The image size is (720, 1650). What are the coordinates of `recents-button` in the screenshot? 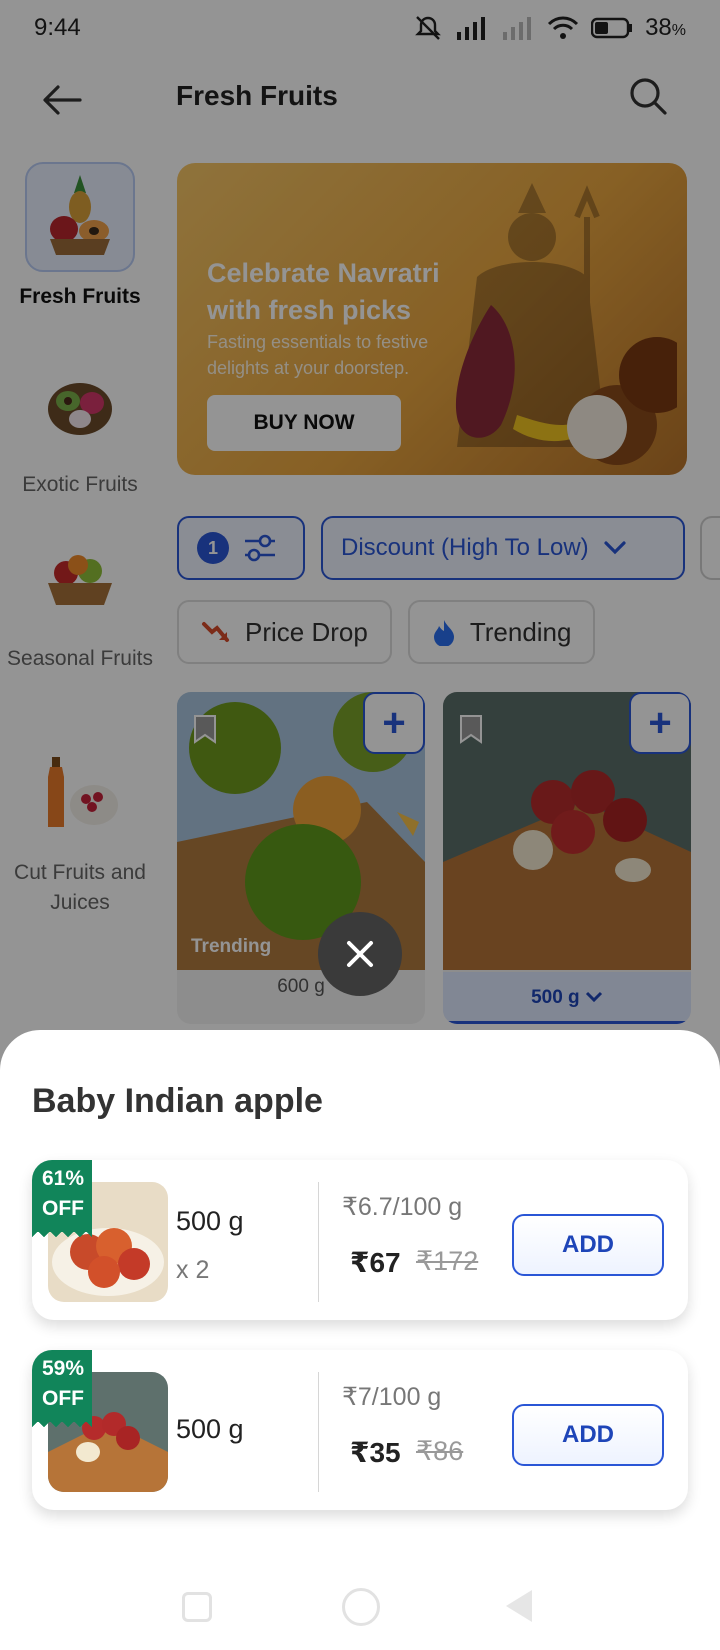 It's located at (197, 1607).